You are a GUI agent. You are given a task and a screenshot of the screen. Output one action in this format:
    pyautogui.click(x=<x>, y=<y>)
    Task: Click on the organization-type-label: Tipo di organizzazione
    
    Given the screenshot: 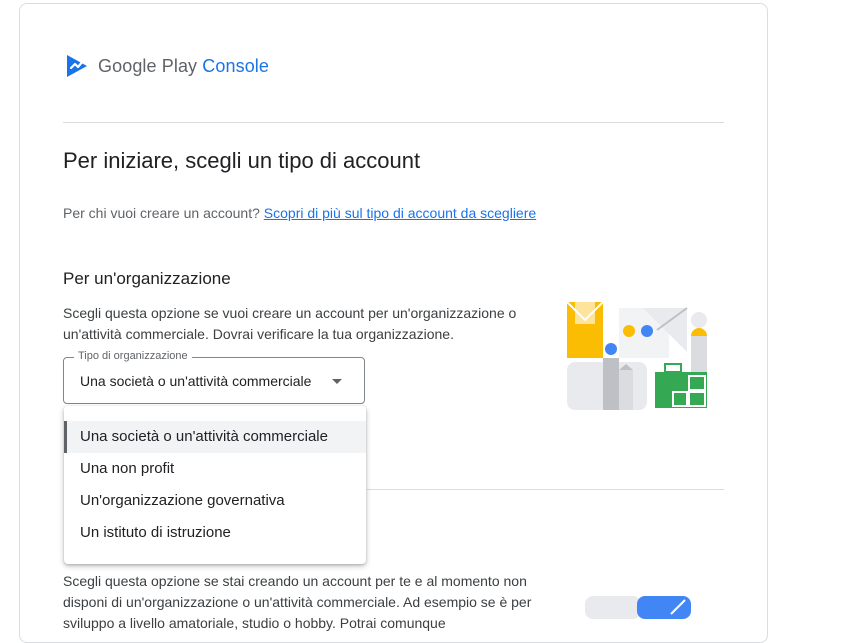 What is the action you would take?
    pyautogui.click(x=133, y=356)
    